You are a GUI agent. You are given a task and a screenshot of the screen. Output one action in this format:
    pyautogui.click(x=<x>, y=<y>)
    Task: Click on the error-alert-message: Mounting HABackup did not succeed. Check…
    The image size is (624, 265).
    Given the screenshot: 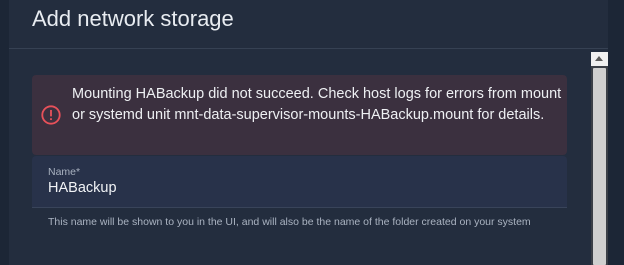 What is the action you would take?
    pyautogui.click(x=317, y=104)
    